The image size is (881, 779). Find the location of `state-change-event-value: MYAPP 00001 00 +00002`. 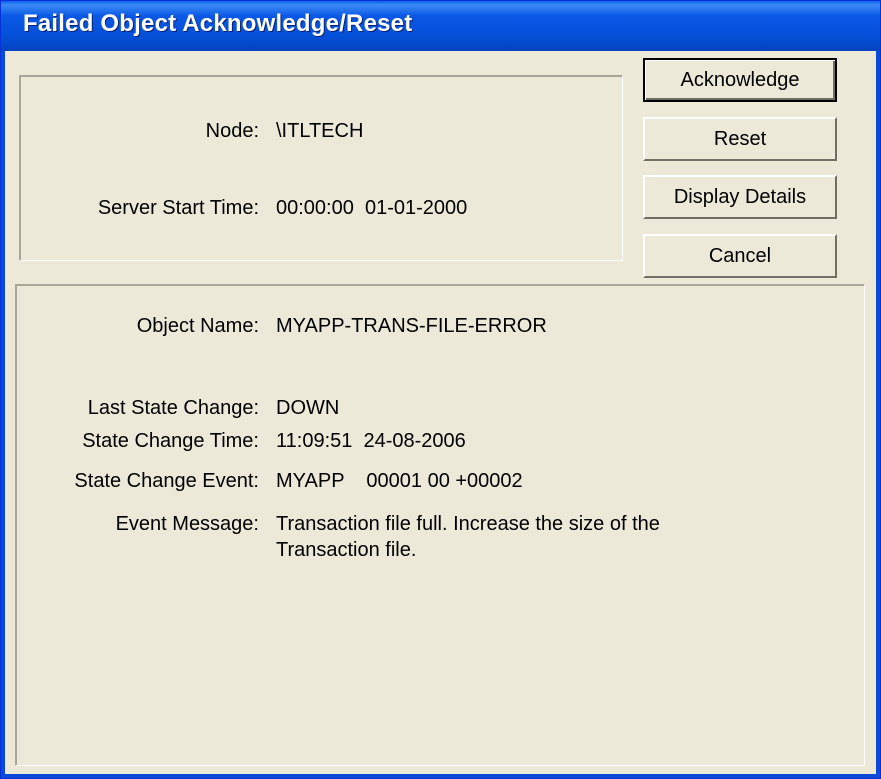

state-change-event-value: MYAPP 00001 00 +00002 is located at coordinates (399, 481).